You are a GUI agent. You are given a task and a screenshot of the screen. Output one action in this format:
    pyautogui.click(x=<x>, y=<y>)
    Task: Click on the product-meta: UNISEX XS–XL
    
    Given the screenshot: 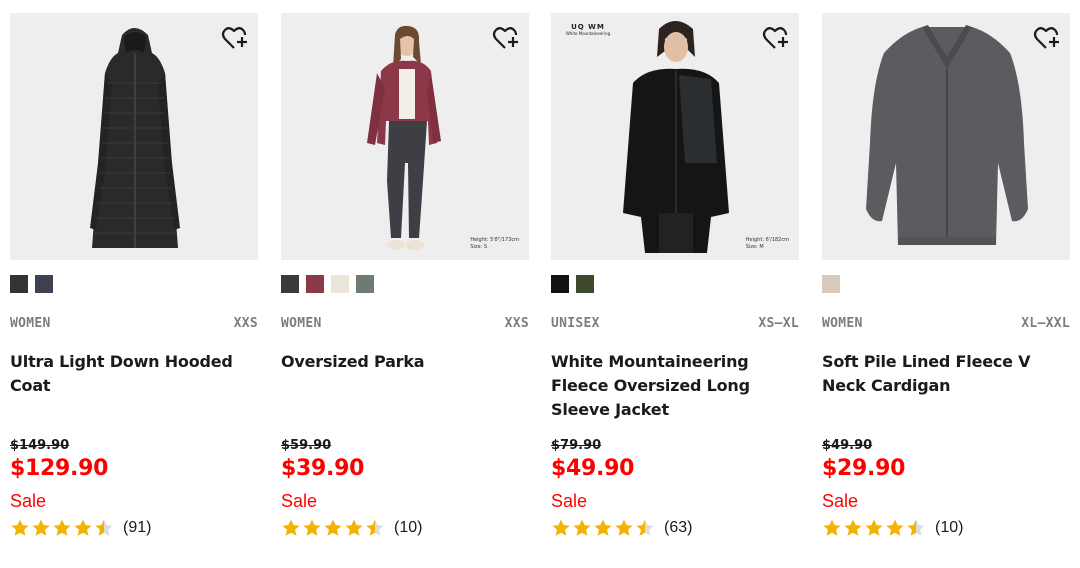 What is the action you would take?
    pyautogui.click(x=675, y=324)
    